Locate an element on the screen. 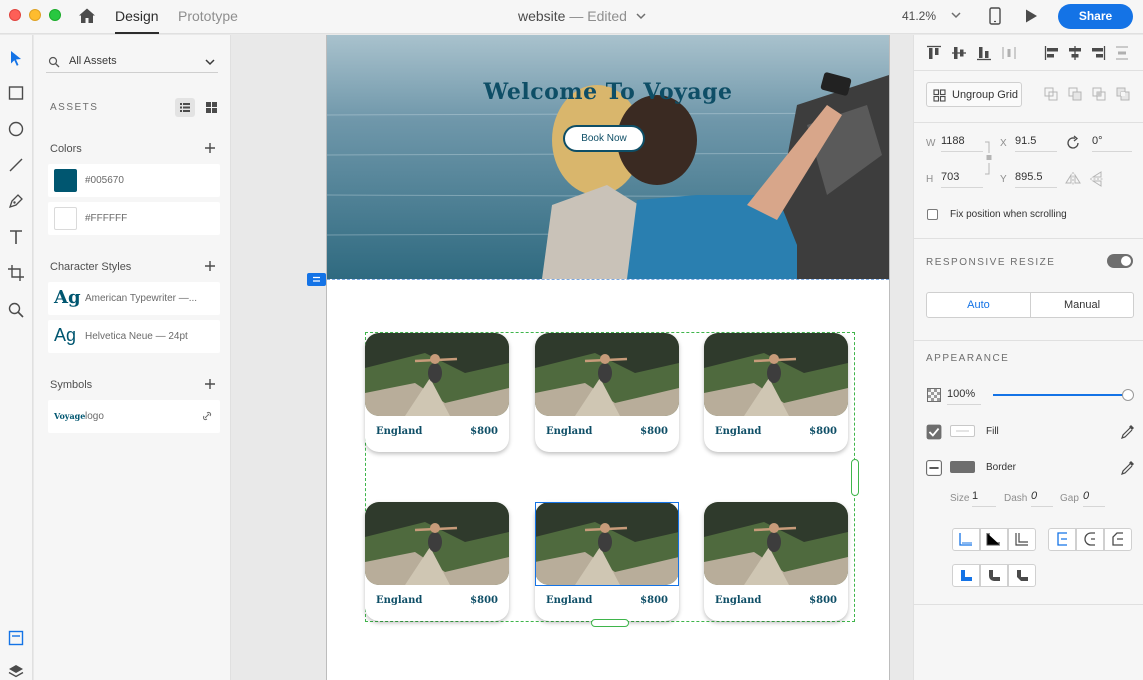  device-preview-icon is located at coordinates (995, 16).